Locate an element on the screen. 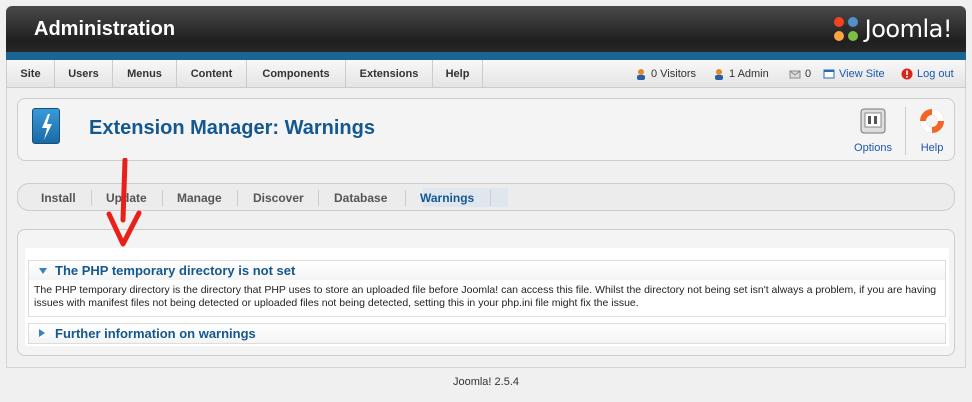 The height and width of the screenshot is (402, 972). joomla-logo: Joomla! is located at coordinates (892, 29).